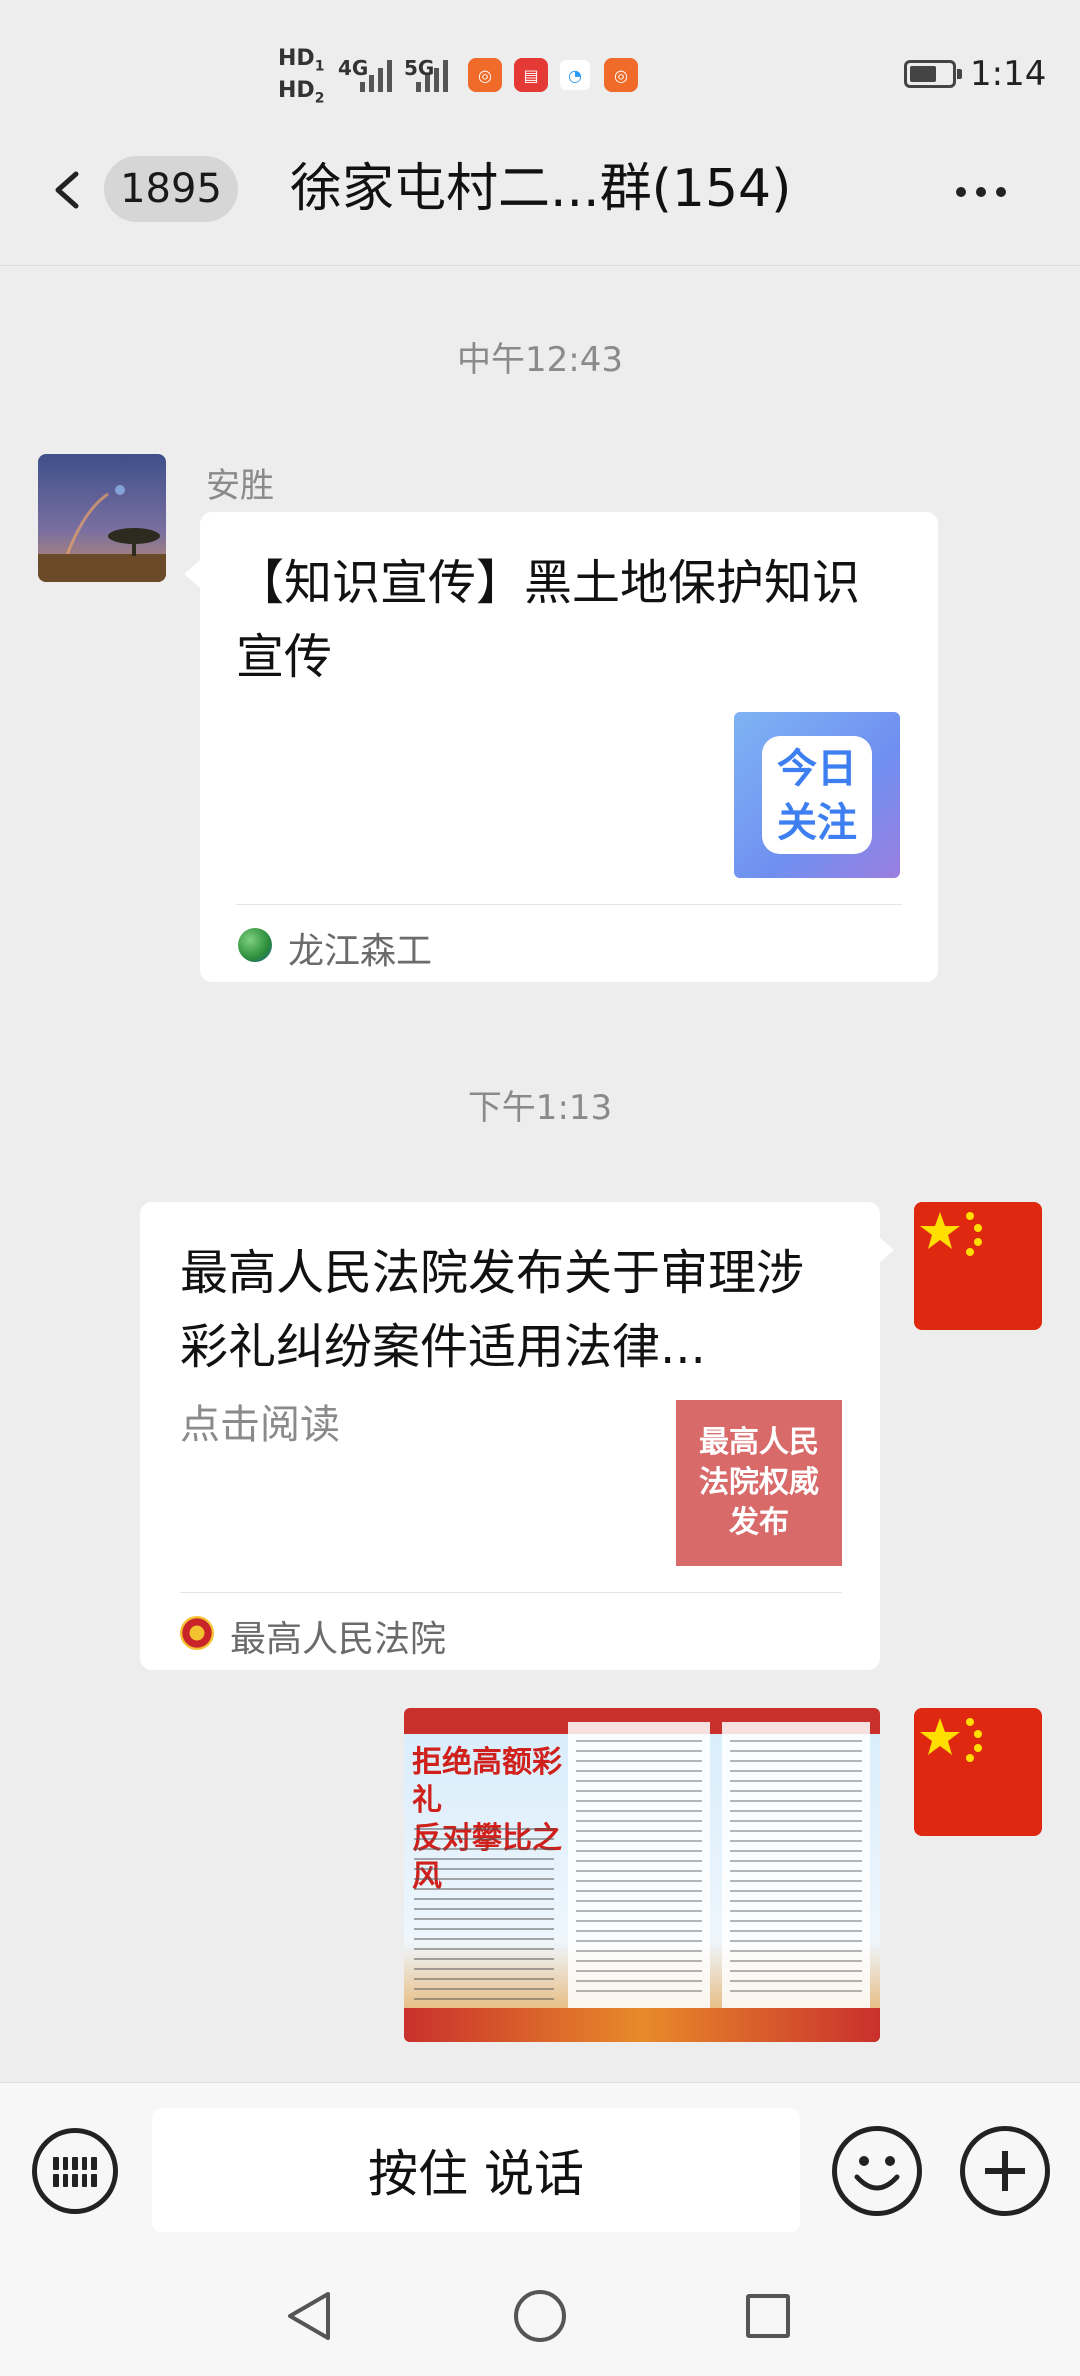 This screenshot has height=2376, width=1080. Describe the element at coordinates (988, 192) in the screenshot. I see `more-options-icon` at that location.